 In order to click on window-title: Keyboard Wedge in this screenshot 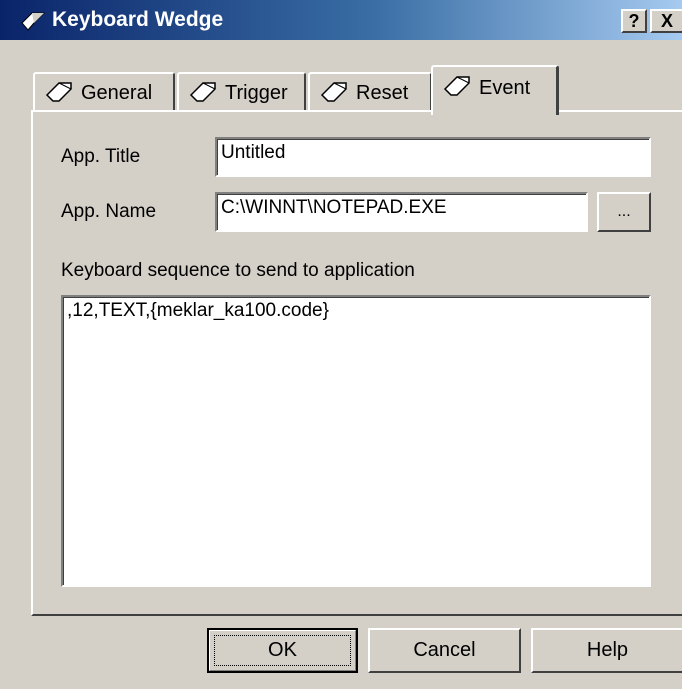, I will do `click(138, 19)`.